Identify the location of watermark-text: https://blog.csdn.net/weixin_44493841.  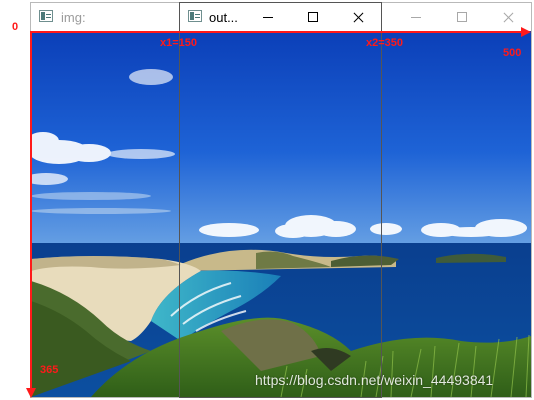
(374, 380).